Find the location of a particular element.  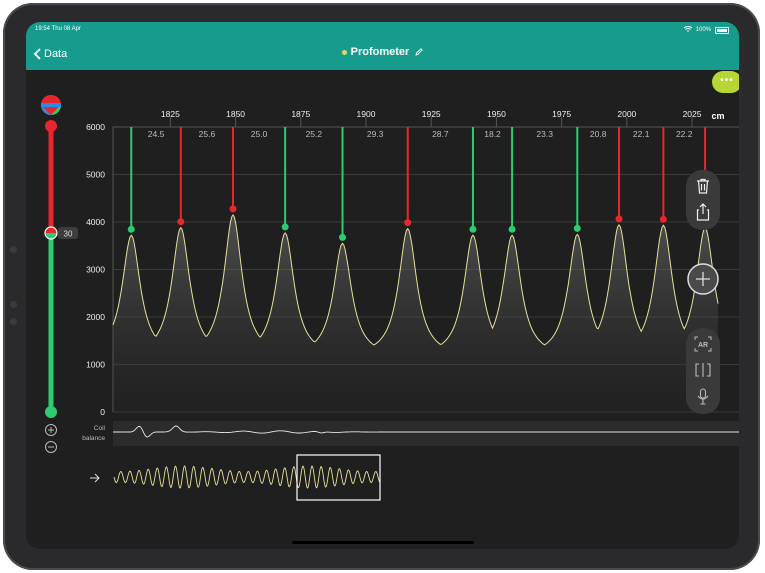

compare-icon is located at coordinates (703, 370).